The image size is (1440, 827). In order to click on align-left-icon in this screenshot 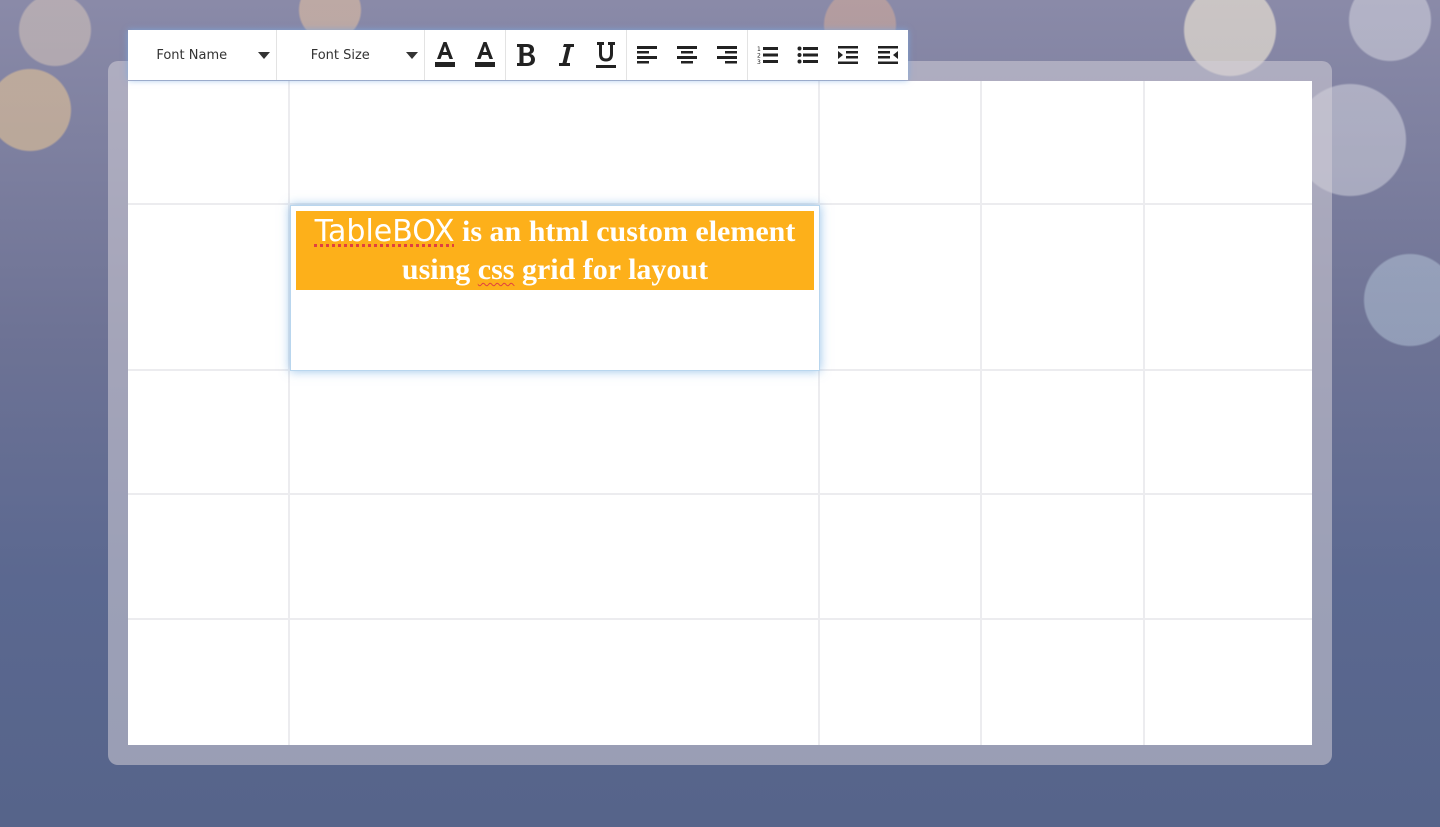, I will do `click(647, 55)`.